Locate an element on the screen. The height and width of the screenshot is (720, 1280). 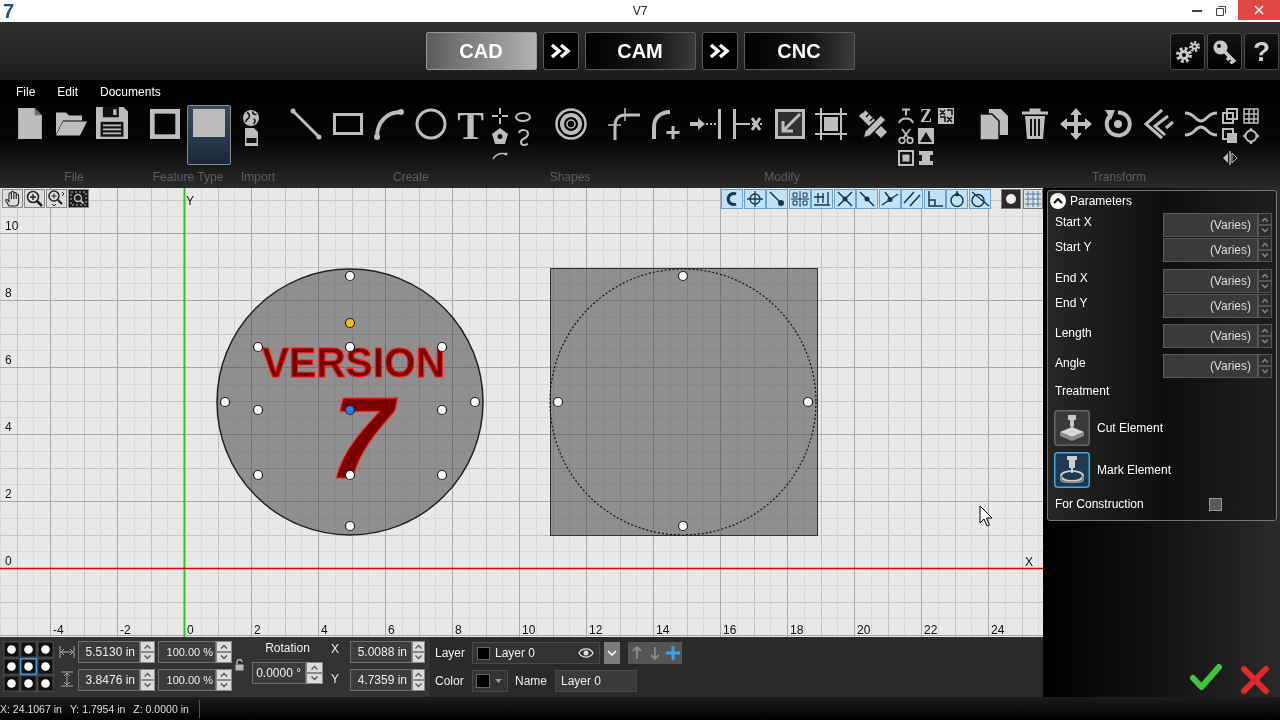
parallel-lines-icon is located at coordinates (912, 199).